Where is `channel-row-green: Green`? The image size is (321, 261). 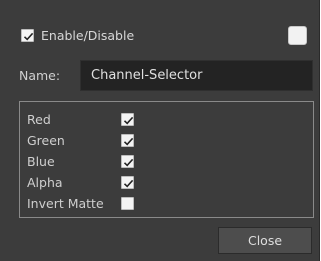
channel-row-green: Green is located at coordinates (97, 140).